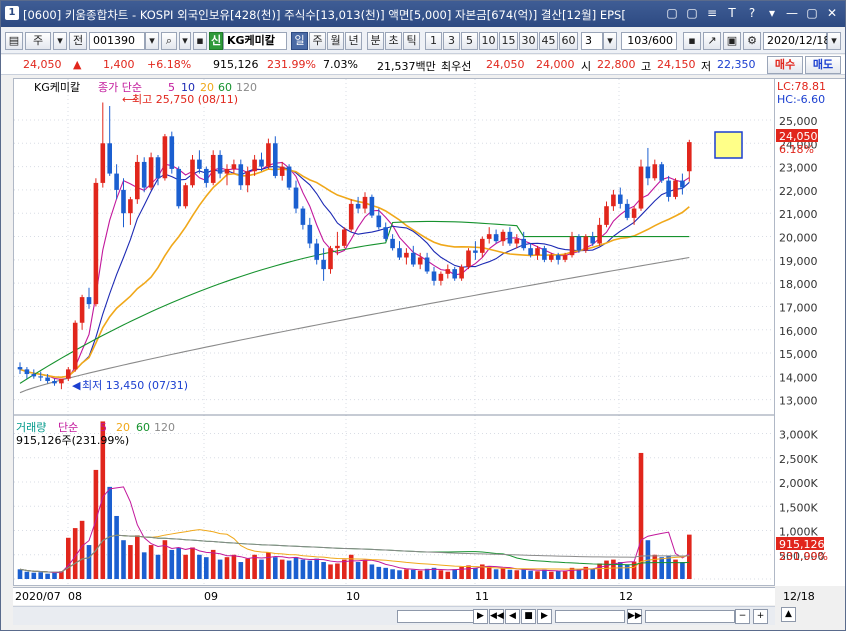 The height and width of the screenshot is (631, 846). What do you see at coordinates (798, 331) in the screenshot?
I see `y-tick-label: 16,000` at bounding box center [798, 331].